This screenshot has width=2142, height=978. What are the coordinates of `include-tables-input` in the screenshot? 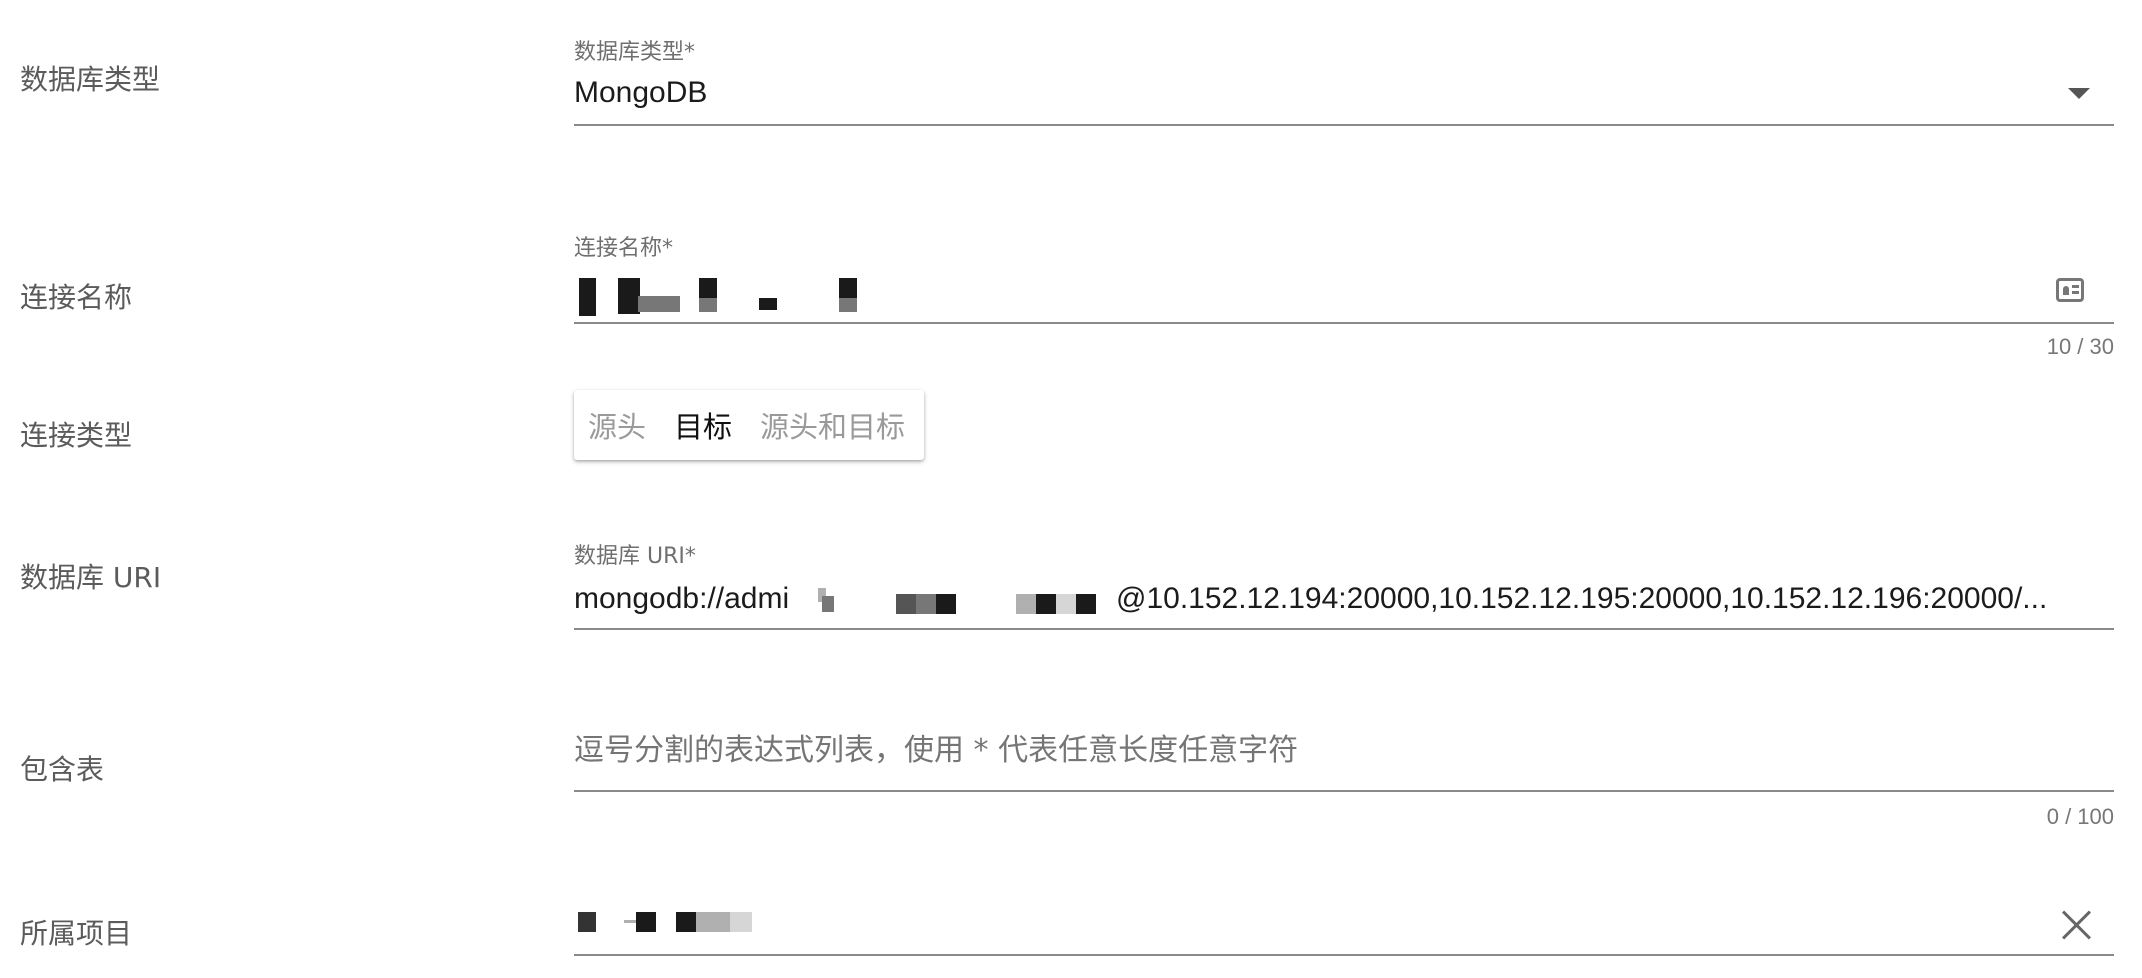 It's located at (1344, 750).